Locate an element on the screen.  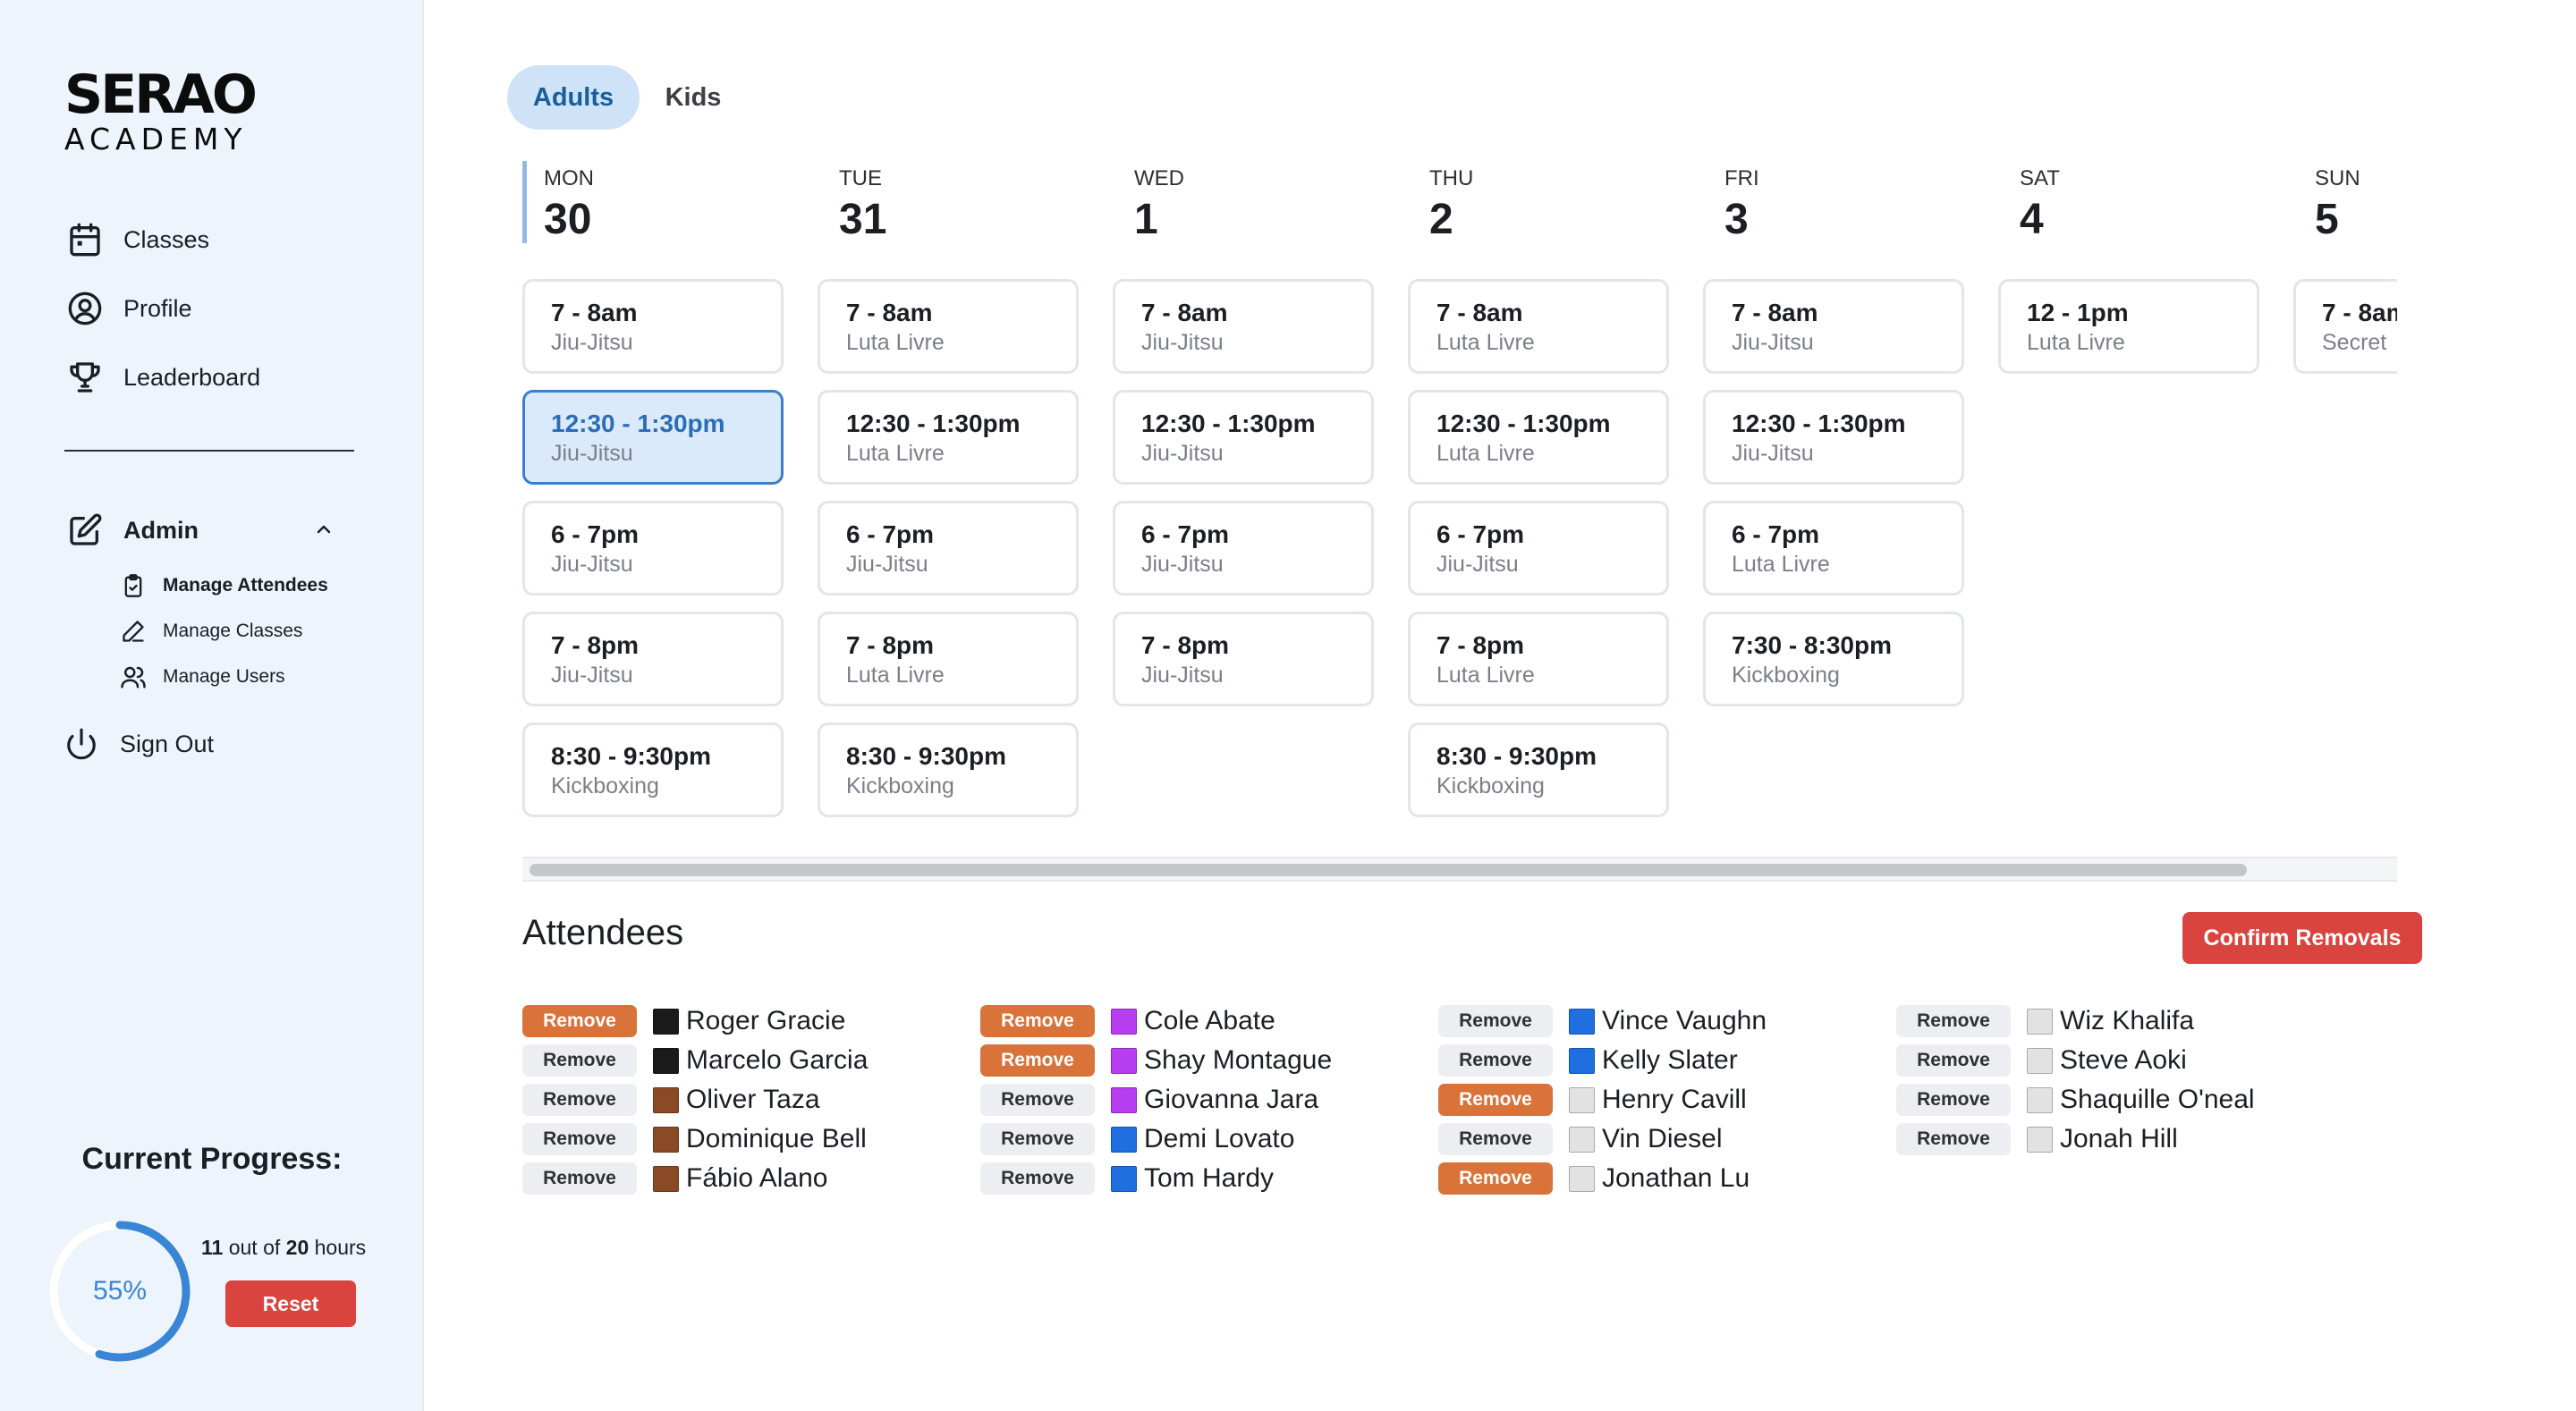
day-name: THU is located at coordinates (1451, 178).